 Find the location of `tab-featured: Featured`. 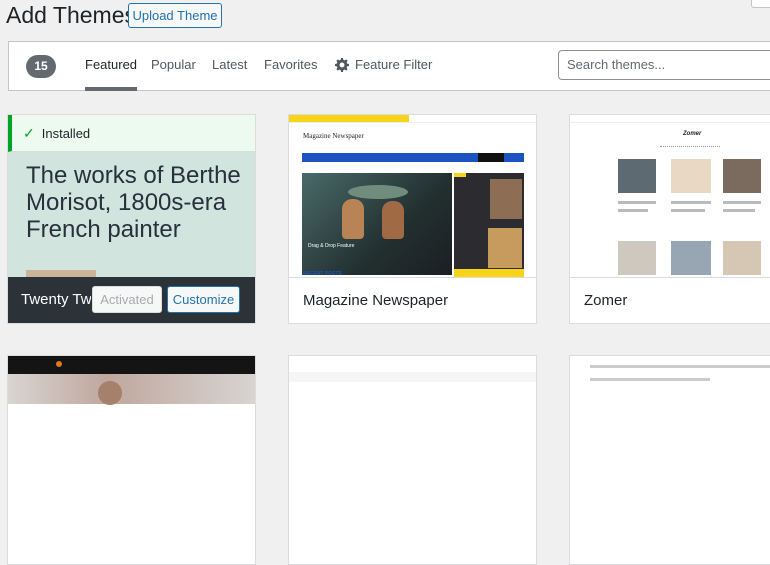

tab-featured: Featured is located at coordinates (111, 66).